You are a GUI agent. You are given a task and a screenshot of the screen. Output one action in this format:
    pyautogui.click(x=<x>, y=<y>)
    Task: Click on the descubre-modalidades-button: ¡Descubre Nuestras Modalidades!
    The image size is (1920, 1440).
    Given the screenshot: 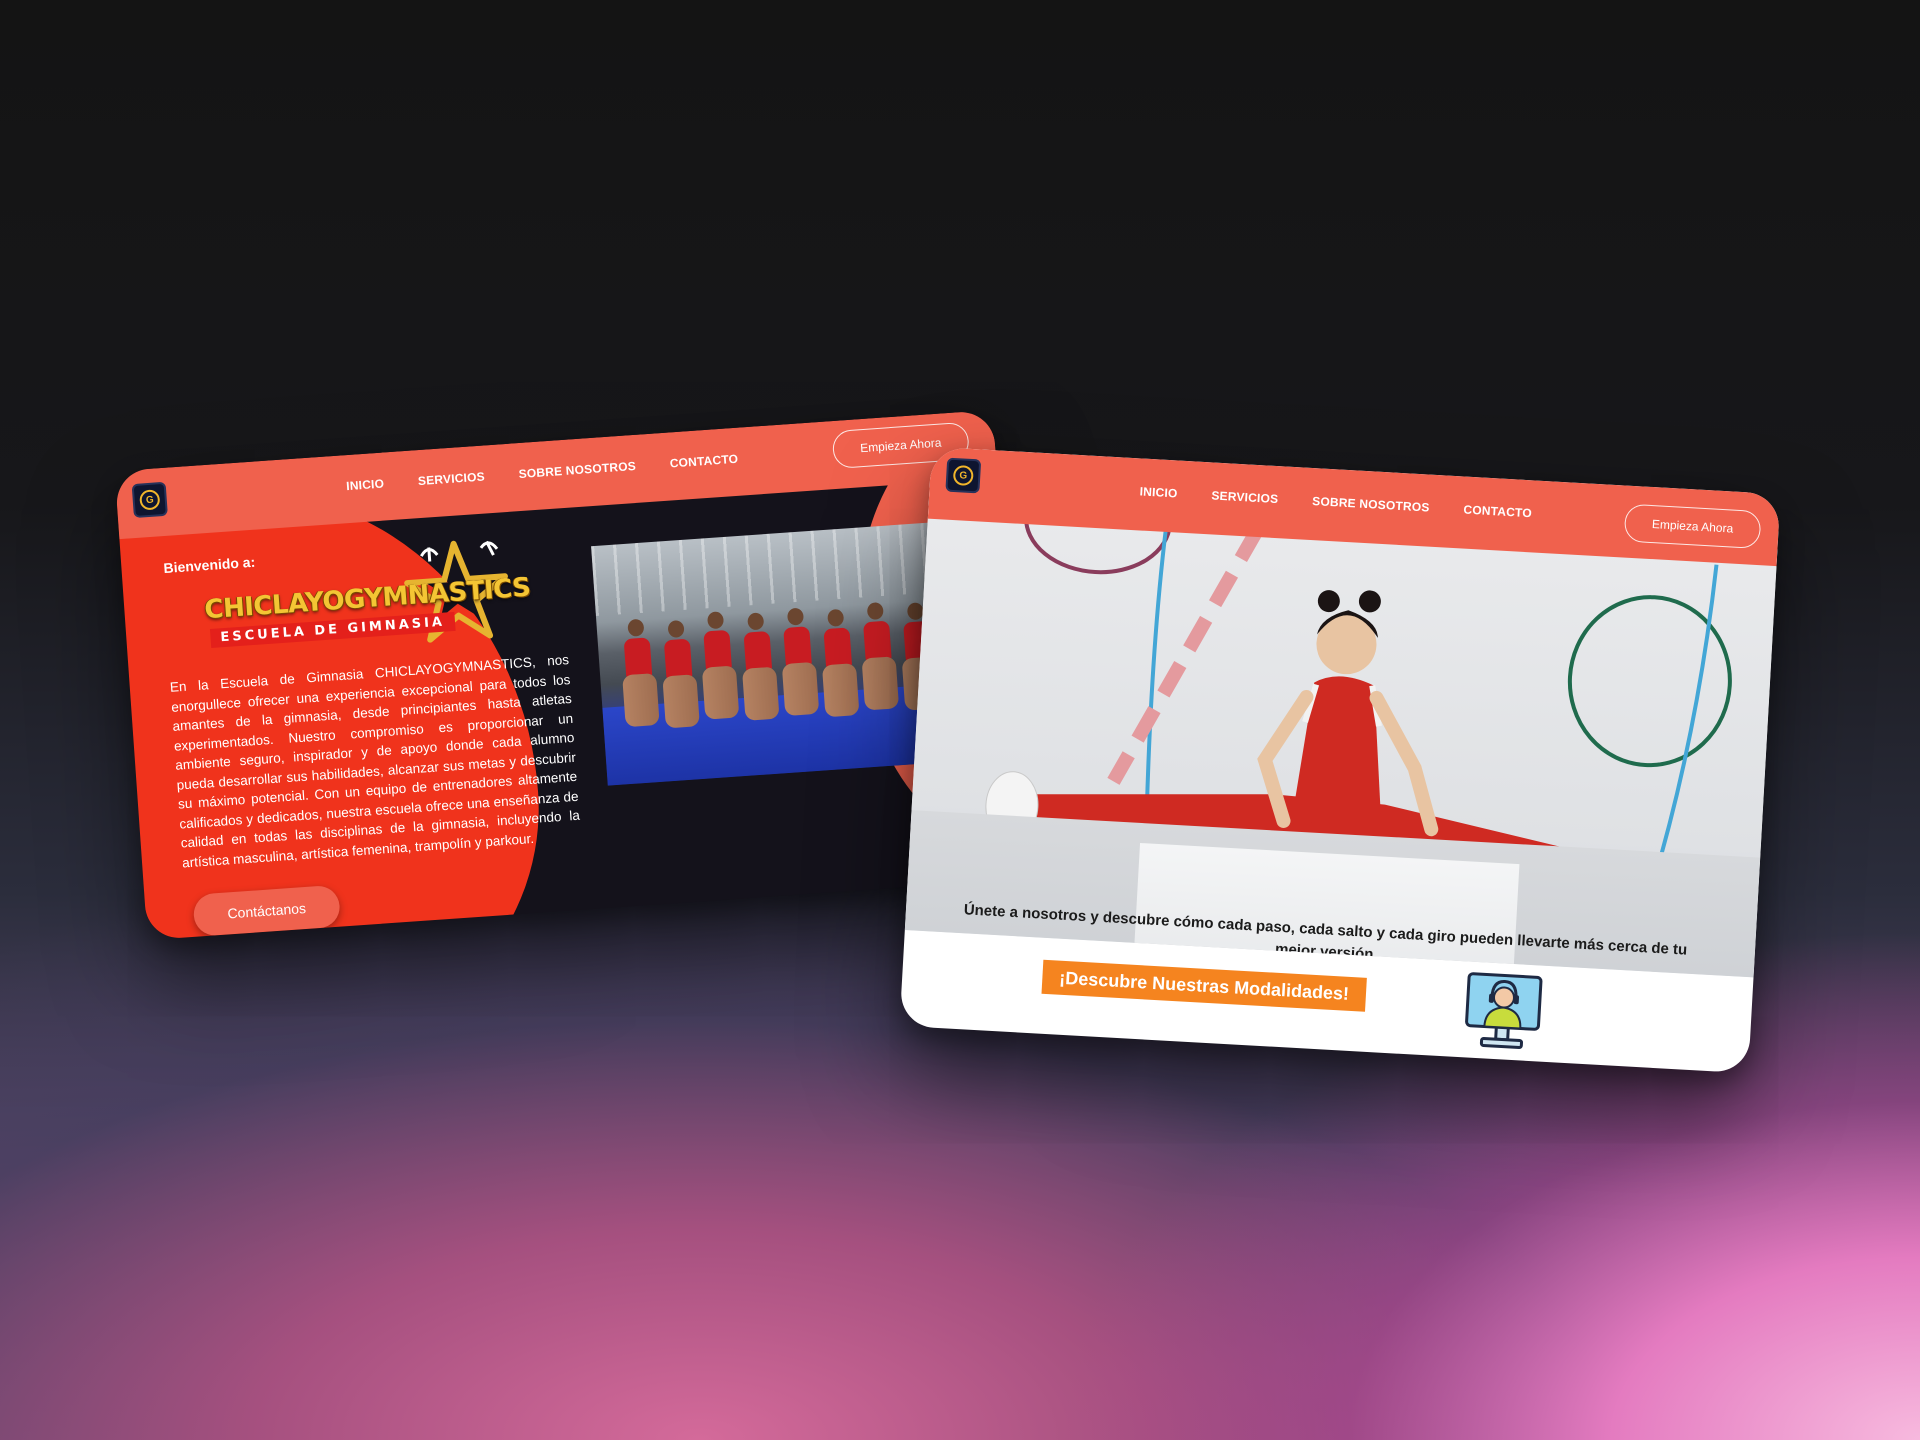 What is the action you would take?
    pyautogui.click(x=1204, y=985)
    